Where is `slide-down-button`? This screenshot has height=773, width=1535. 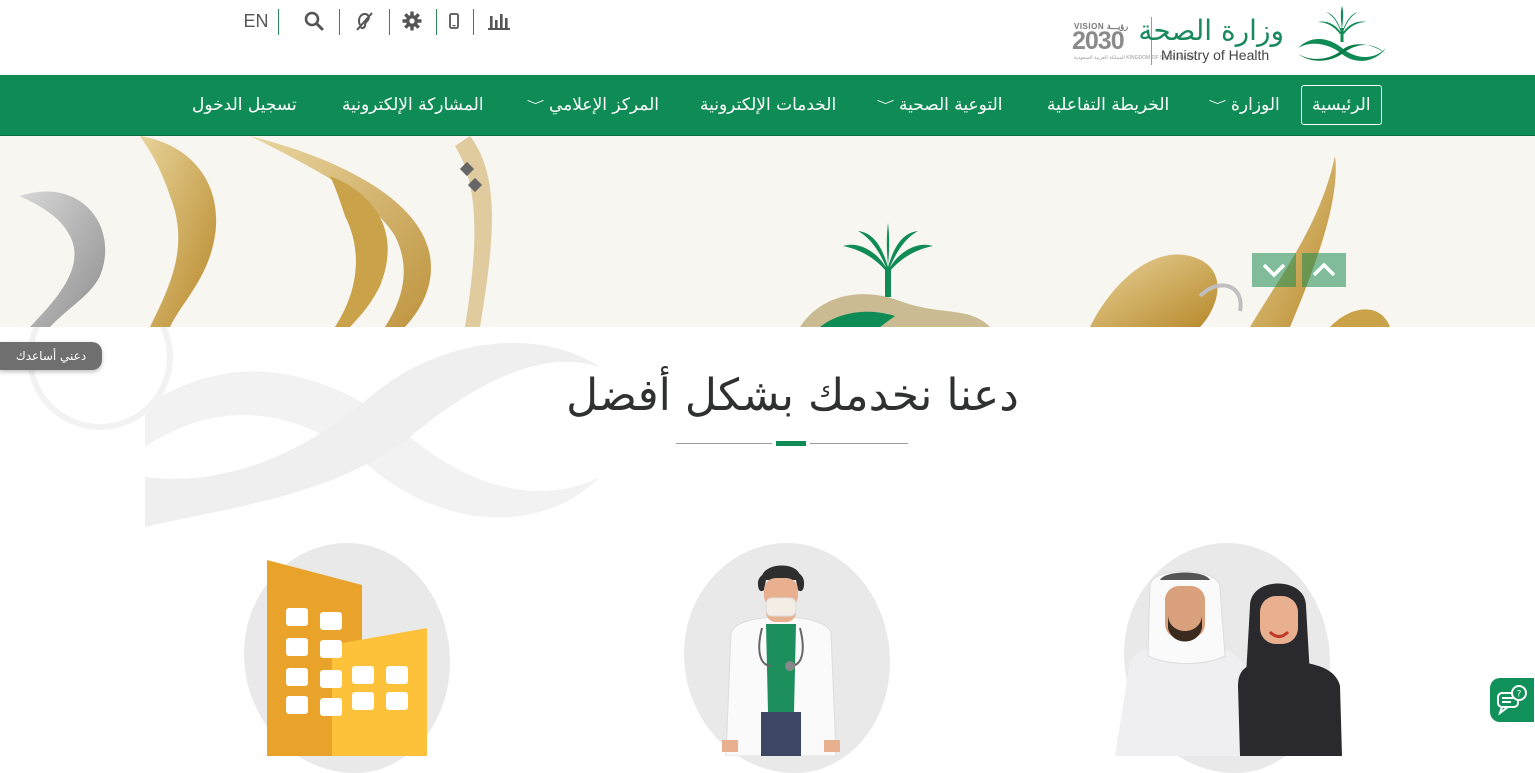
slide-down-button is located at coordinates (1274, 270).